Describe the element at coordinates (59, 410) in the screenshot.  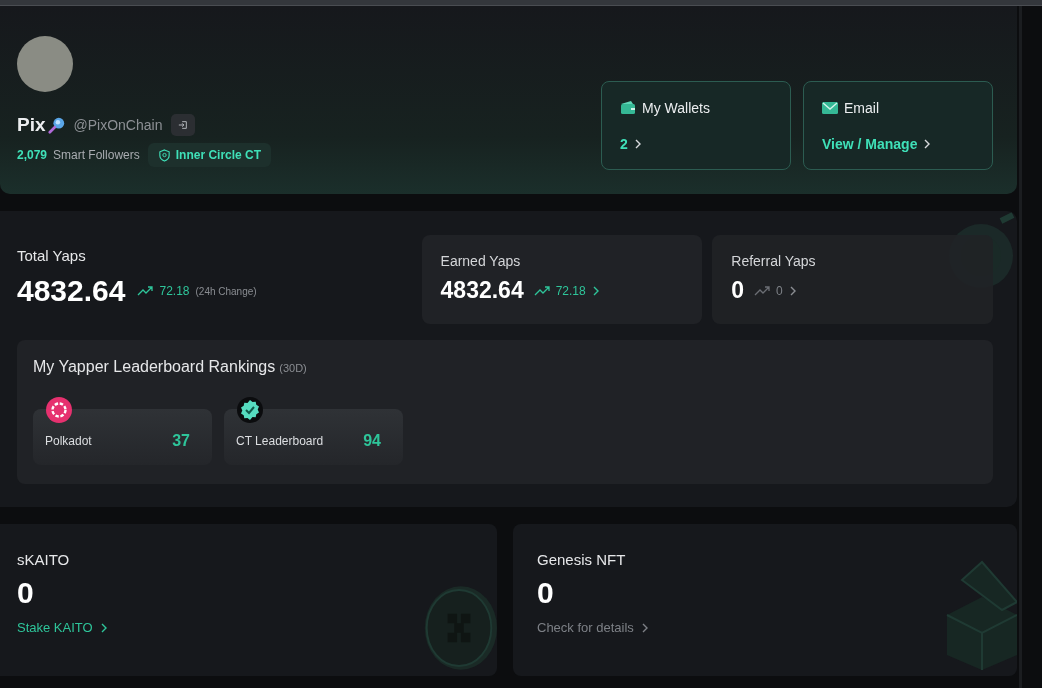
I see `dotted-ring-icon` at that location.